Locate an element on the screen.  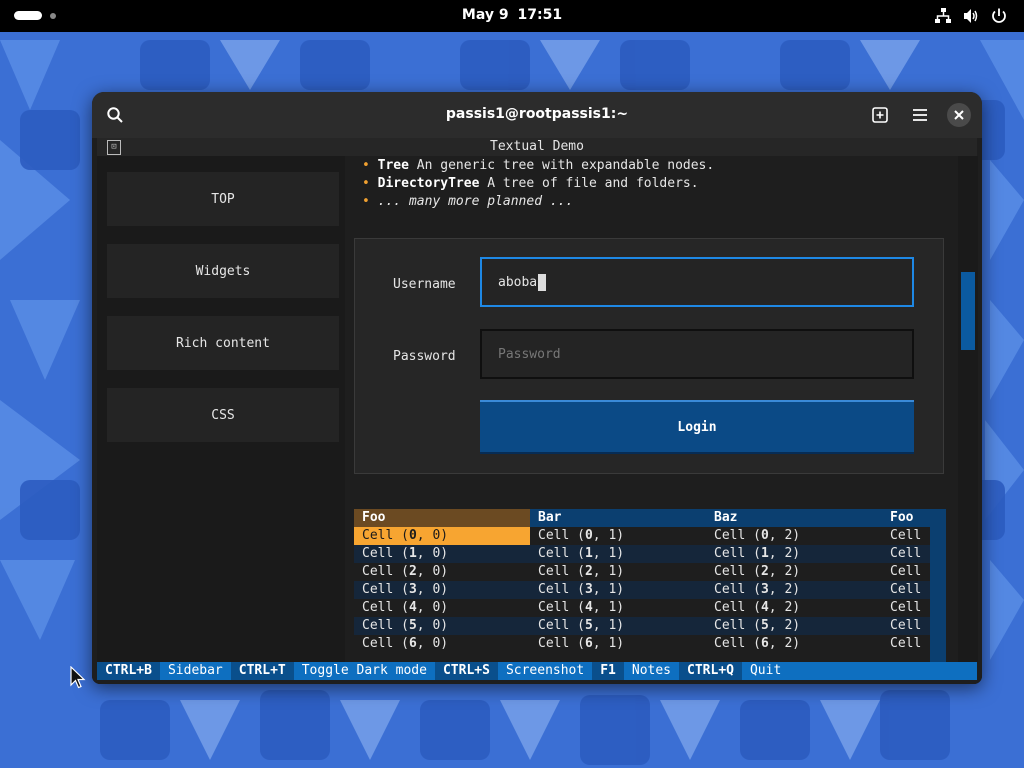
sidebar-button-top: TOP is located at coordinates (223, 199).